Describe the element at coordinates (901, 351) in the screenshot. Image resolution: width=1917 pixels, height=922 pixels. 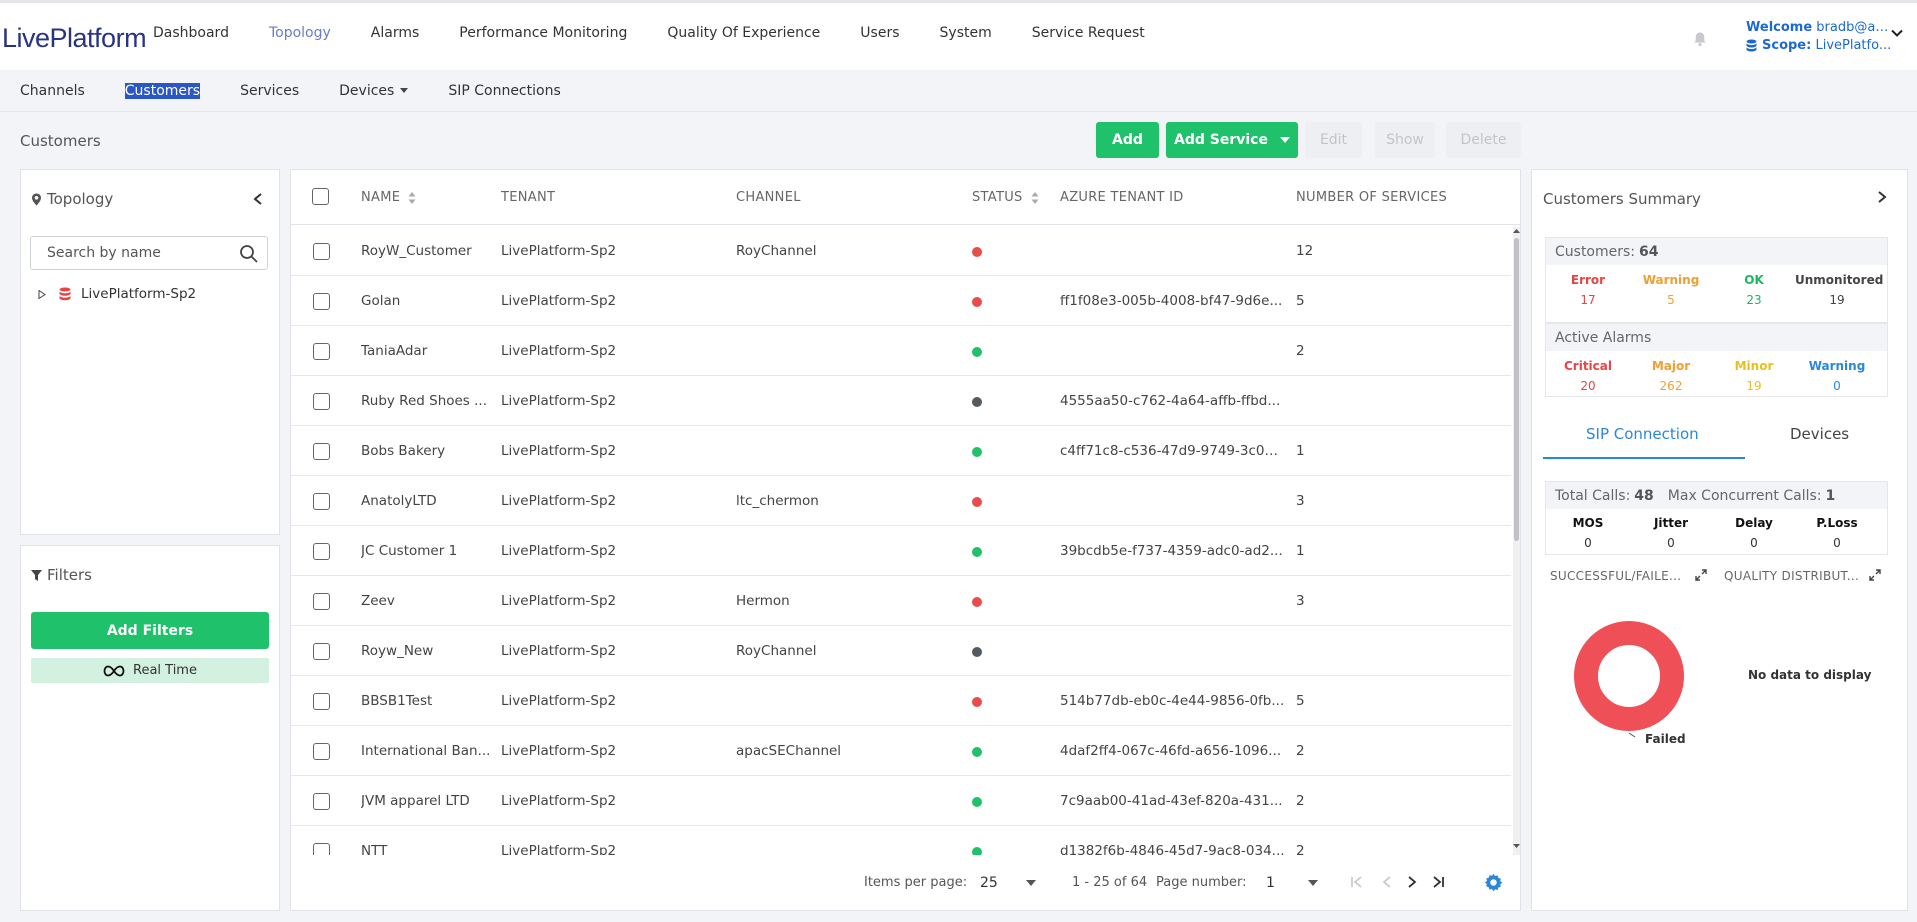
I see `table-row: TaniaAdar LivePlatform-Sp2 2` at that location.